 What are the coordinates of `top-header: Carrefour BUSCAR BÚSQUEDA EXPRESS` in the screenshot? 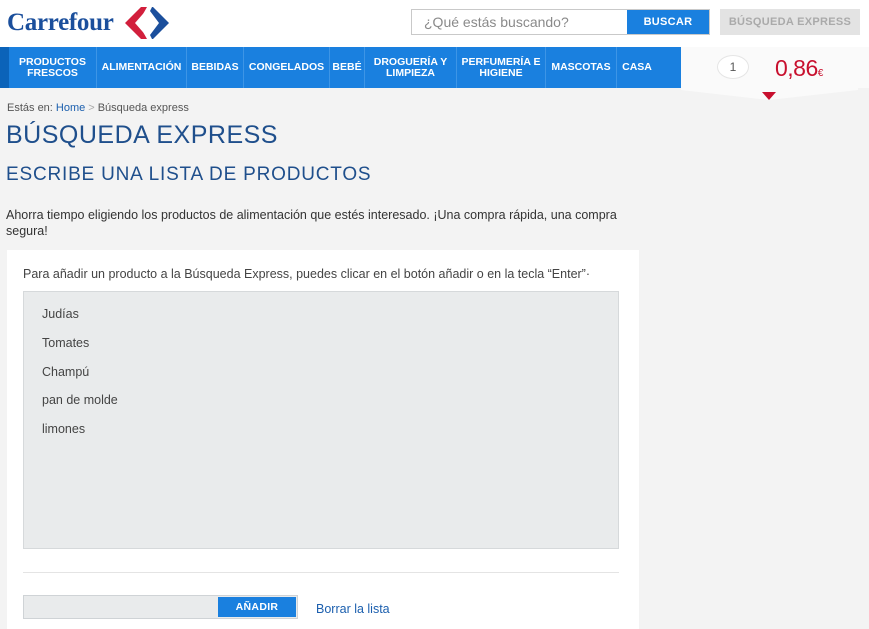 It's located at (434, 23).